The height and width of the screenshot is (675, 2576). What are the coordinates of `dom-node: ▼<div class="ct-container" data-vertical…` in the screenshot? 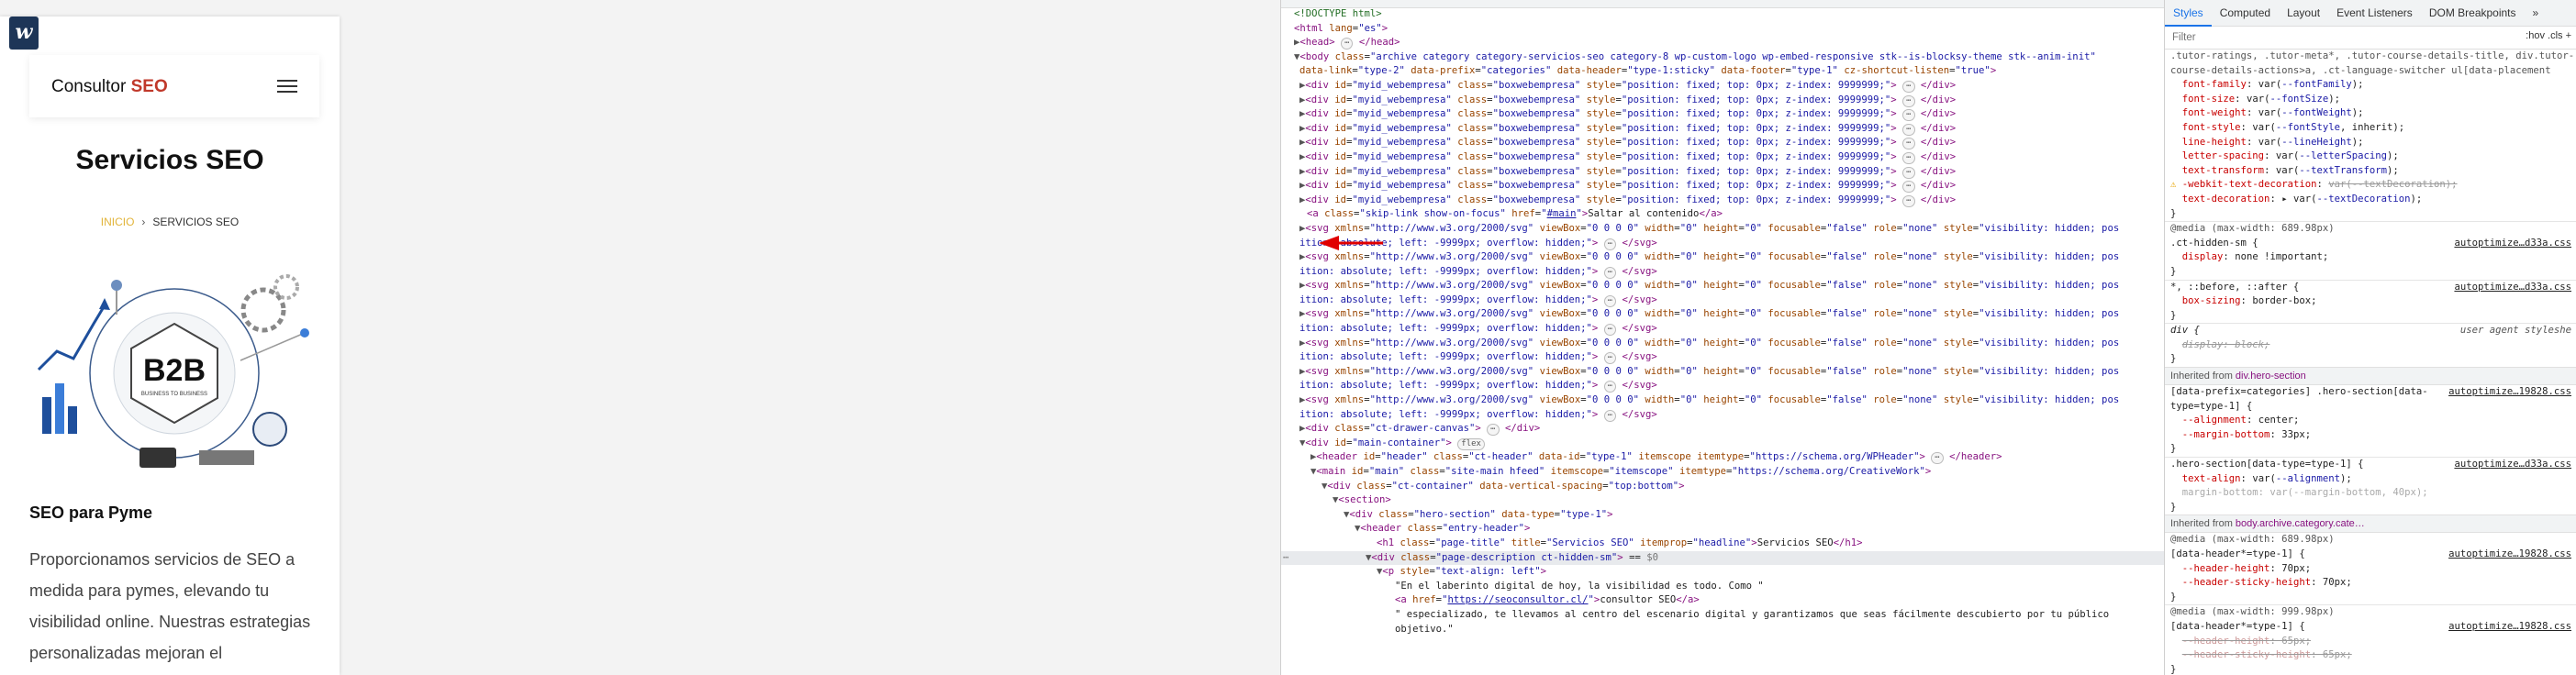 It's located at (1722, 487).